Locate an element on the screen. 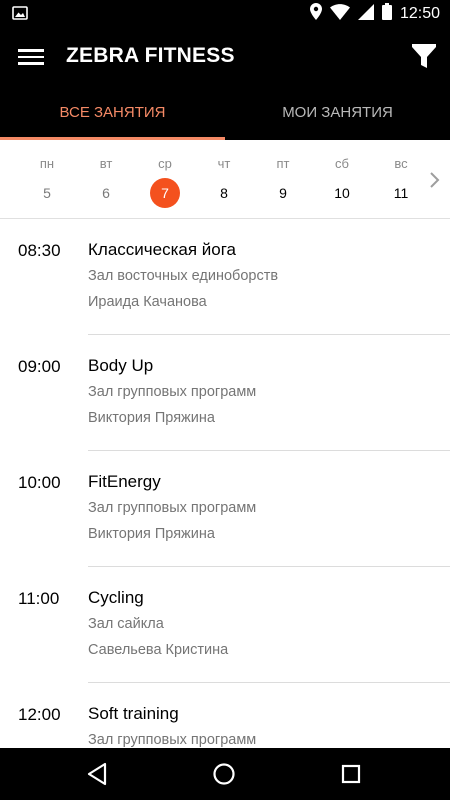  day-name: пт is located at coordinates (283, 163).